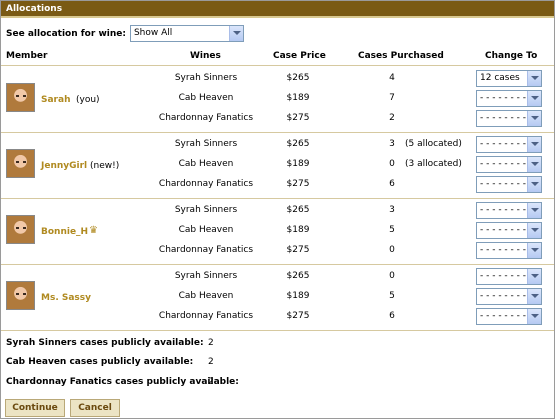  Describe the element at coordinates (35, 408) in the screenshot. I see `continue-button: Continue` at that location.